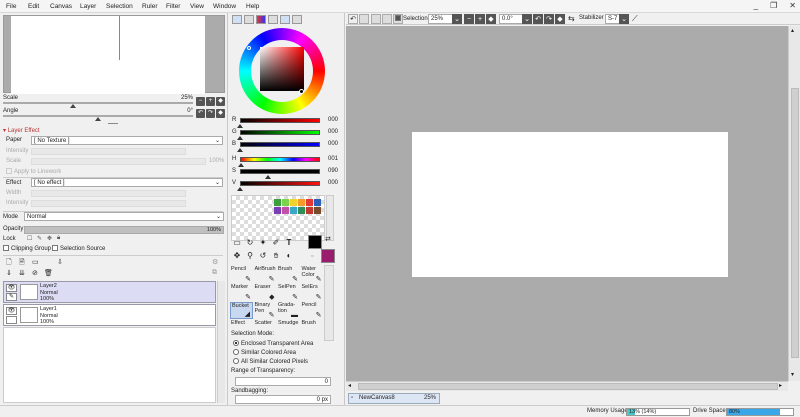 This screenshot has width=800, height=417. I want to click on move-icon: ✥, so click(237, 256).